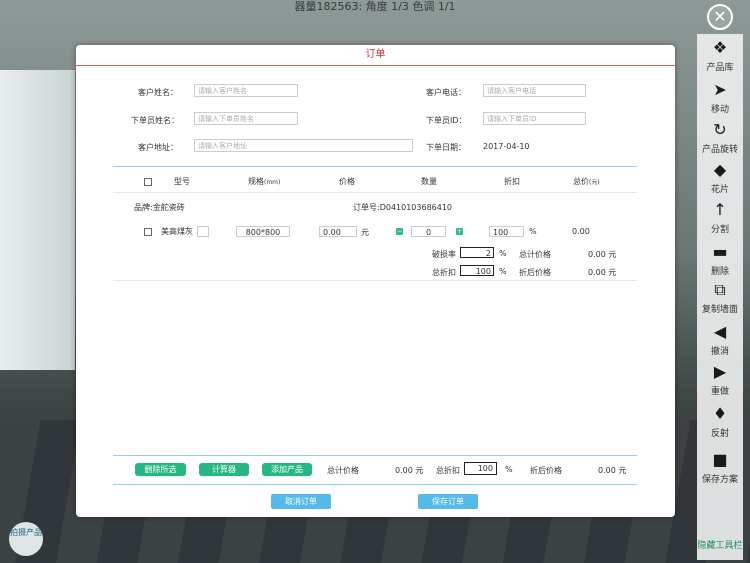 Image resolution: width=750 pixels, height=563 pixels. What do you see at coordinates (428, 231) in the screenshot?
I see `row-quantity-input: 0` at bounding box center [428, 231].